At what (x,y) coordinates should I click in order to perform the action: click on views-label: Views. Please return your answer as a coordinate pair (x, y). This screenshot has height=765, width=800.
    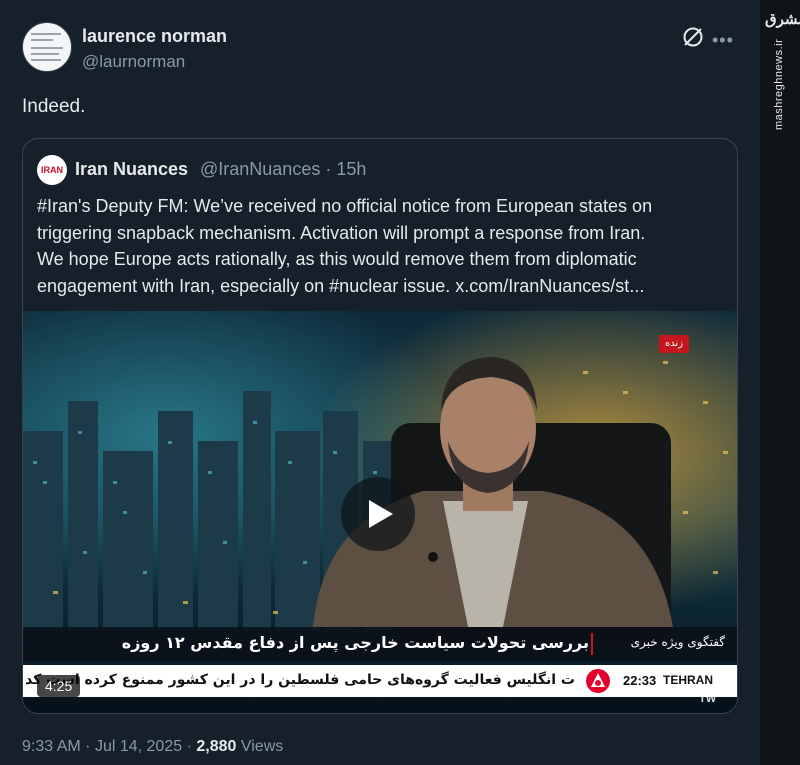
    Looking at the image, I should click on (262, 746).